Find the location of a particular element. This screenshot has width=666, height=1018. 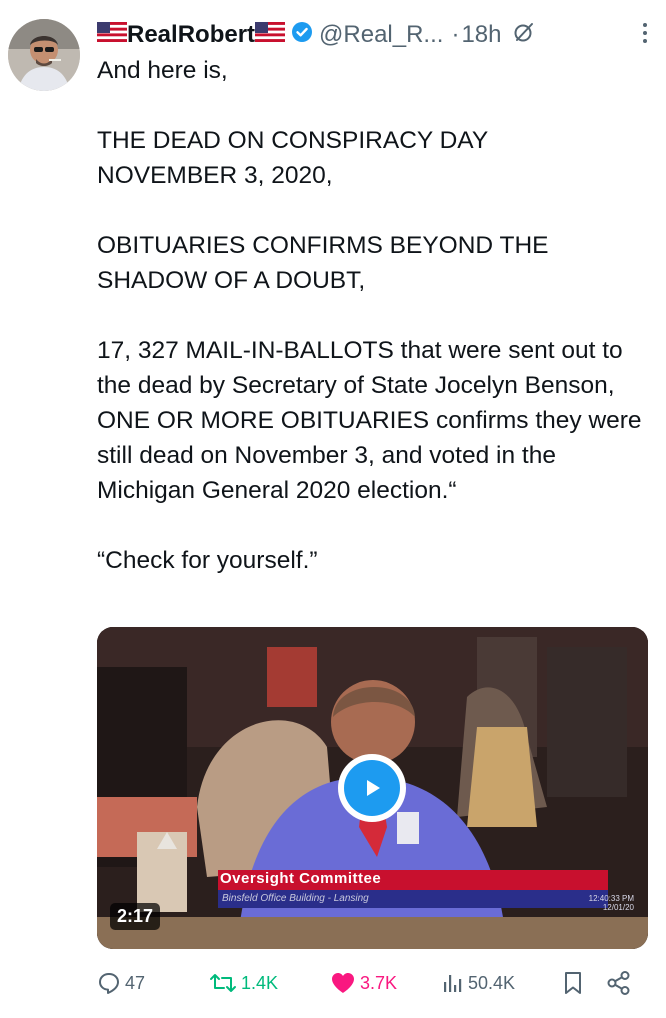

verified-badge-icon is located at coordinates (302, 35).